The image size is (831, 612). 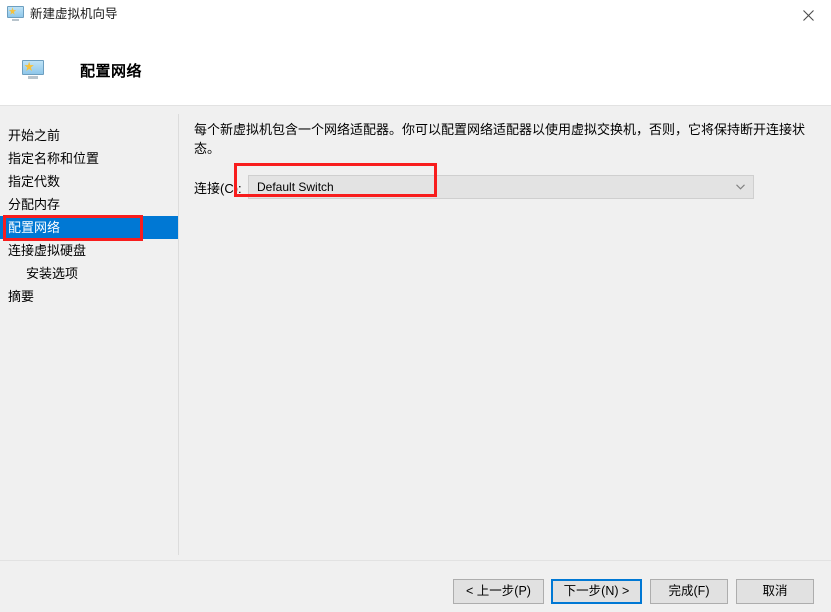 I want to click on page-title: 配置网络, so click(x=111, y=71).